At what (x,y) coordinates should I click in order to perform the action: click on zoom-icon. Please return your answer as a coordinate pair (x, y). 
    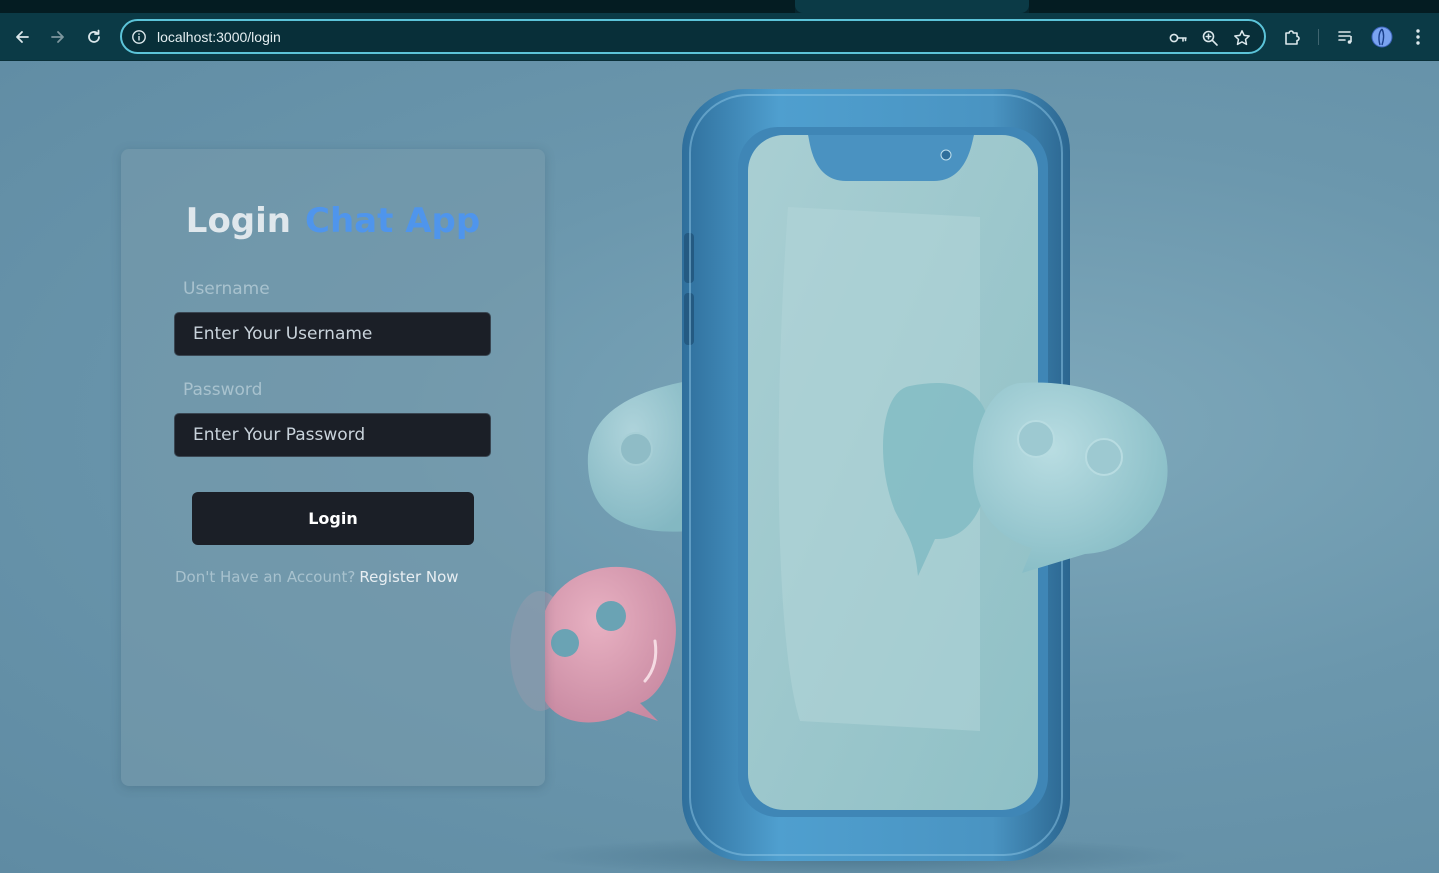
    Looking at the image, I should click on (1210, 38).